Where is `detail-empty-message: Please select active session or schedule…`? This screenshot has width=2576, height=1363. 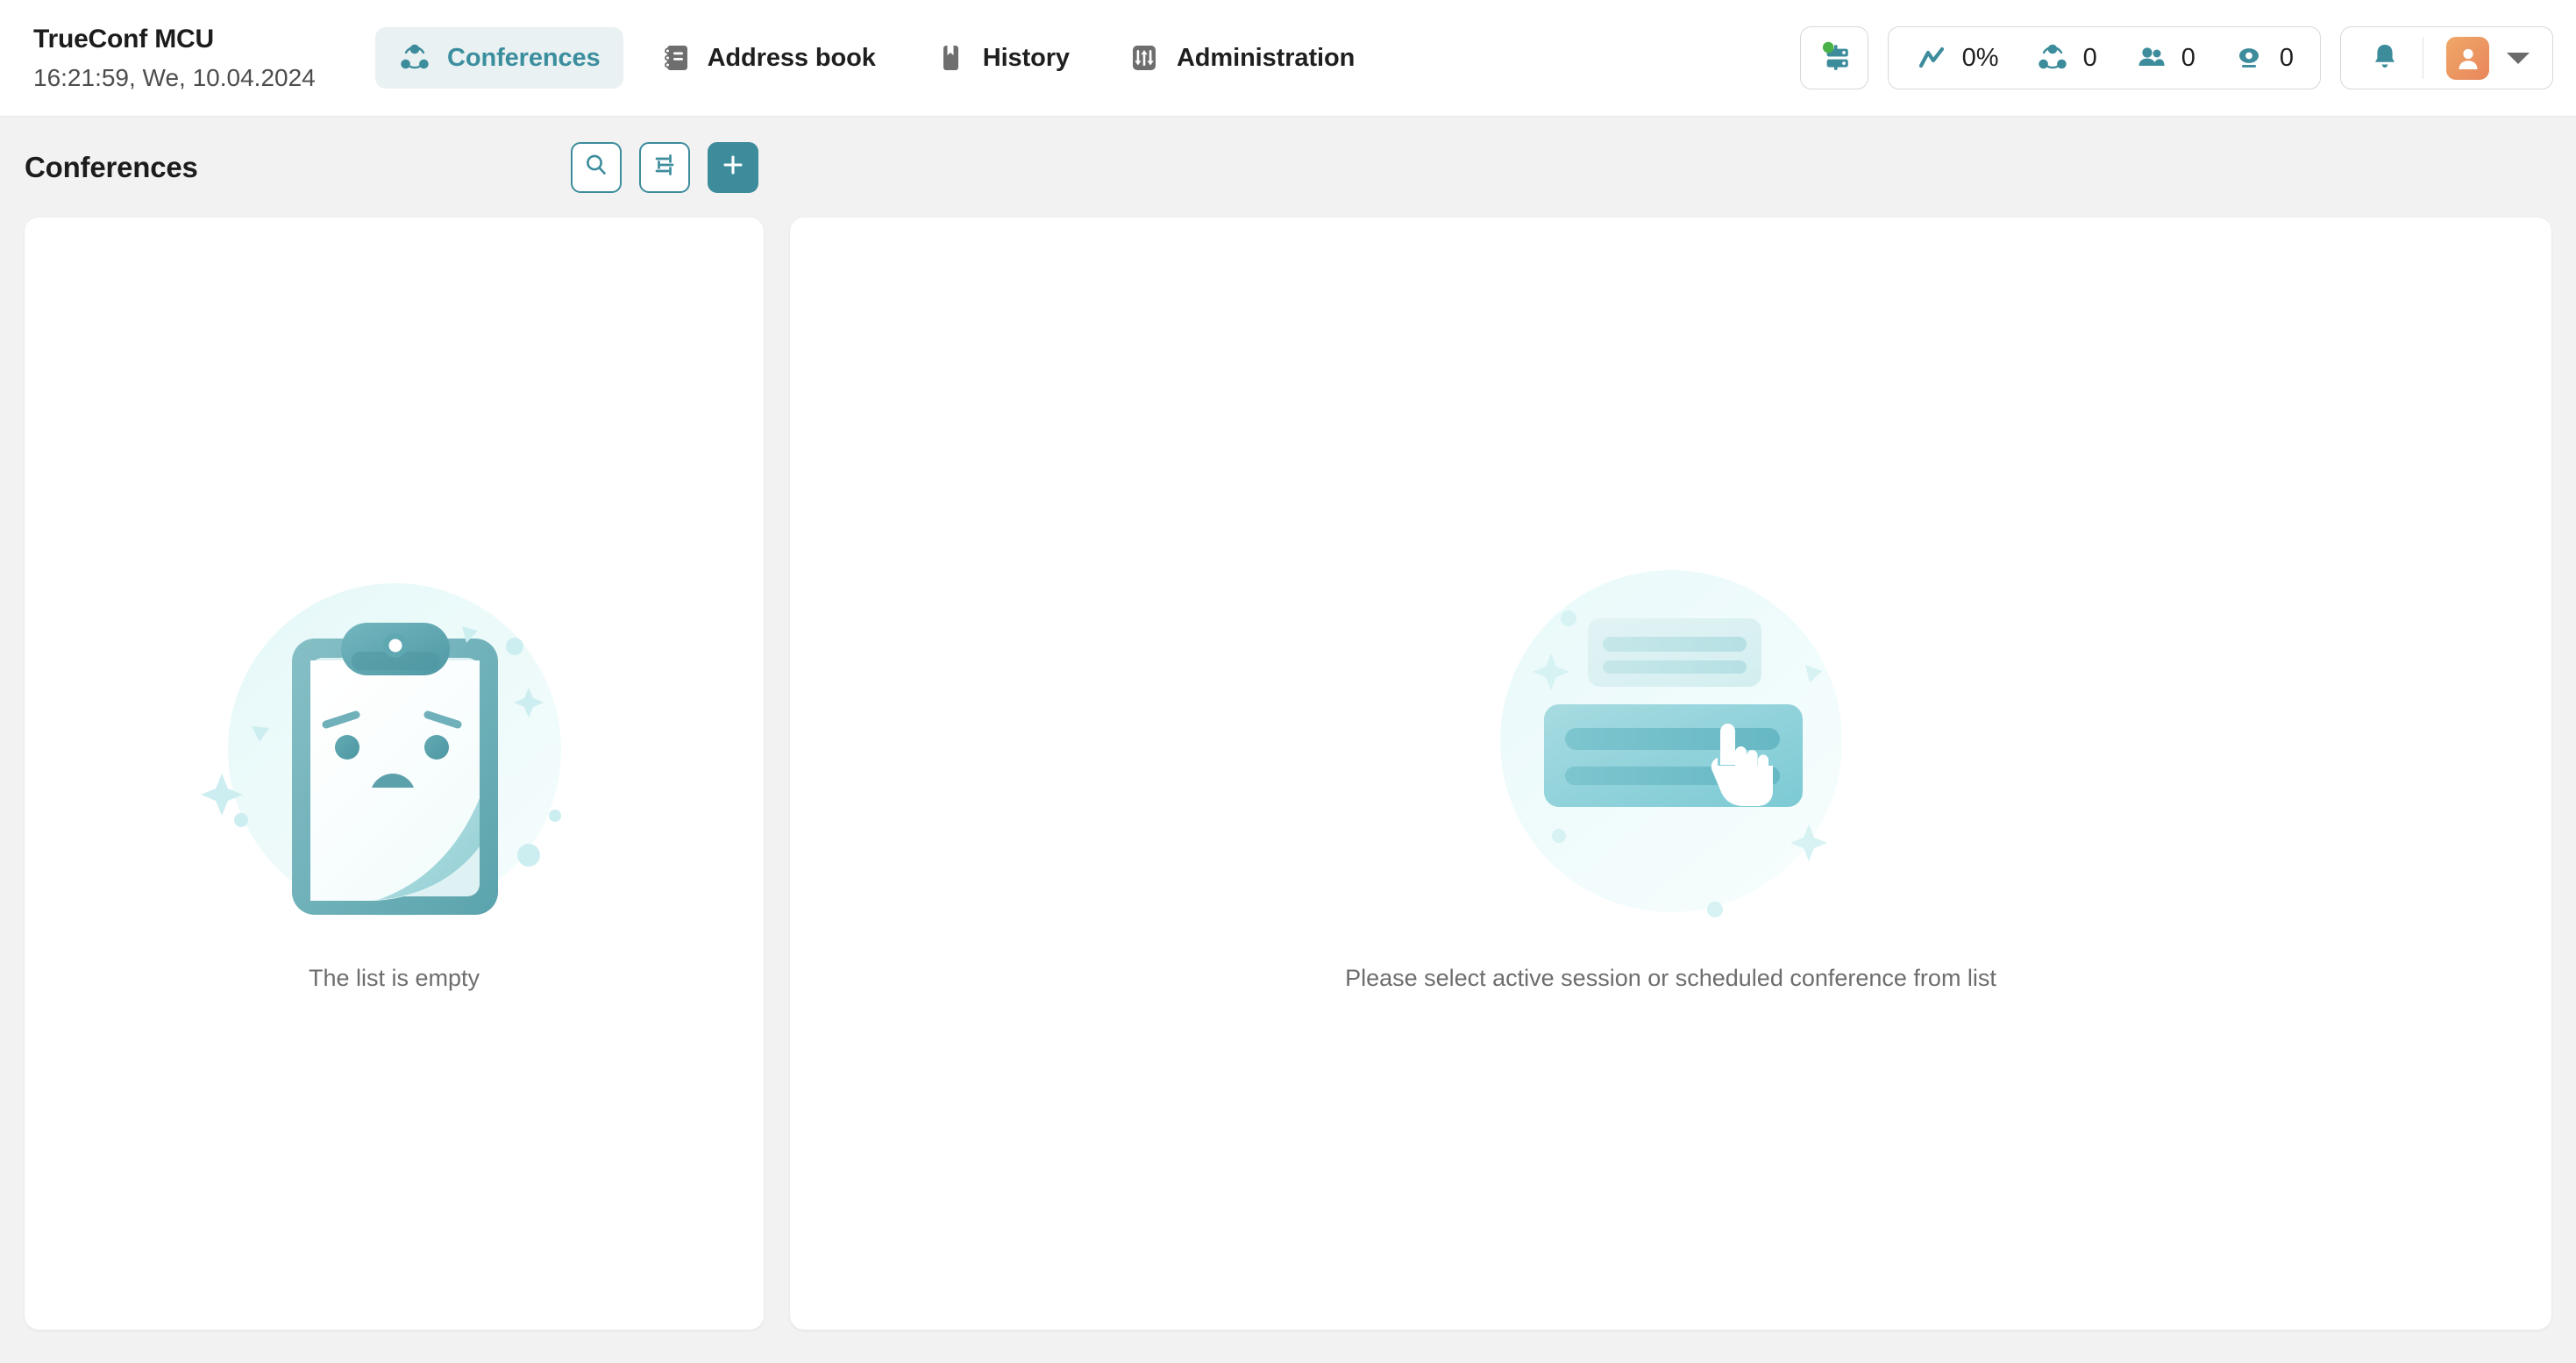 detail-empty-message: Please select active session or schedule… is located at coordinates (1670, 977).